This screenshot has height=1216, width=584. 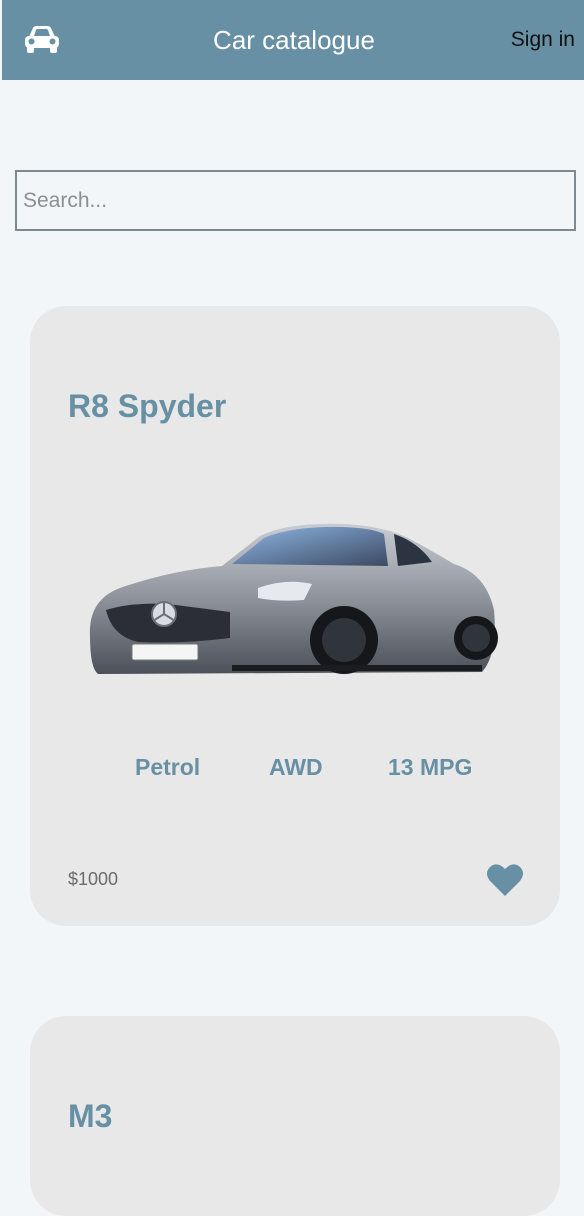 I want to click on drive-type: AWD, so click(x=296, y=767).